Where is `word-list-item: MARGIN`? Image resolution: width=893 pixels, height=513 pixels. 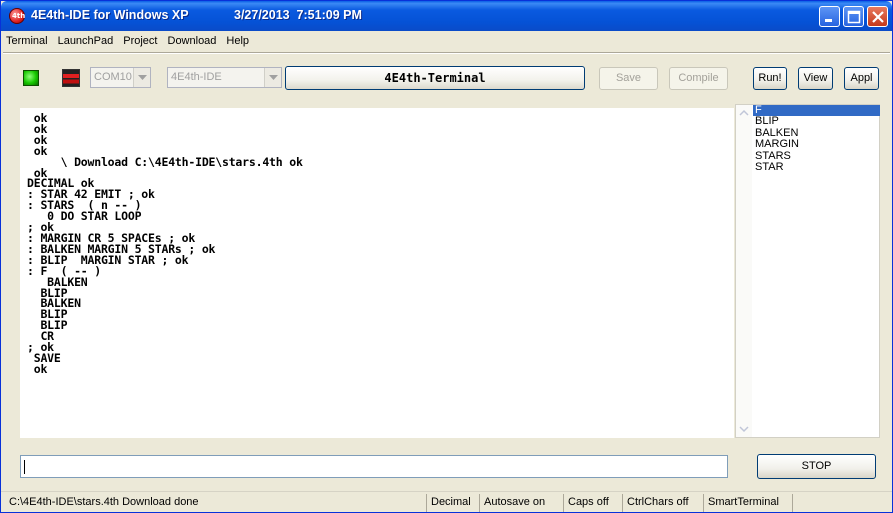
word-list-item: MARGIN is located at coordinates (816, 144).